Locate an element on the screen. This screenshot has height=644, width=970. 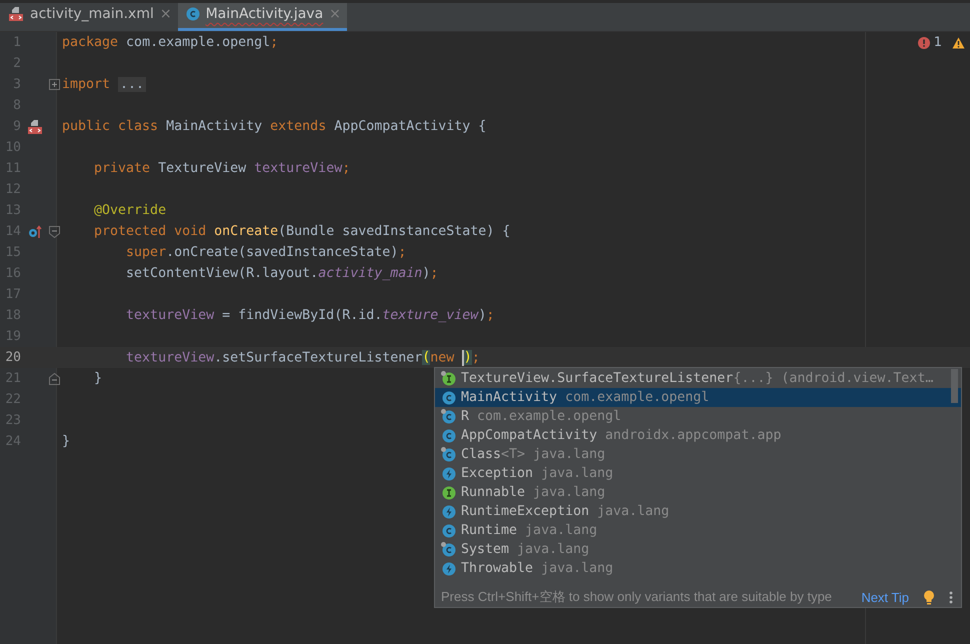
code-line: @Override is located at coordinates (129, 210).